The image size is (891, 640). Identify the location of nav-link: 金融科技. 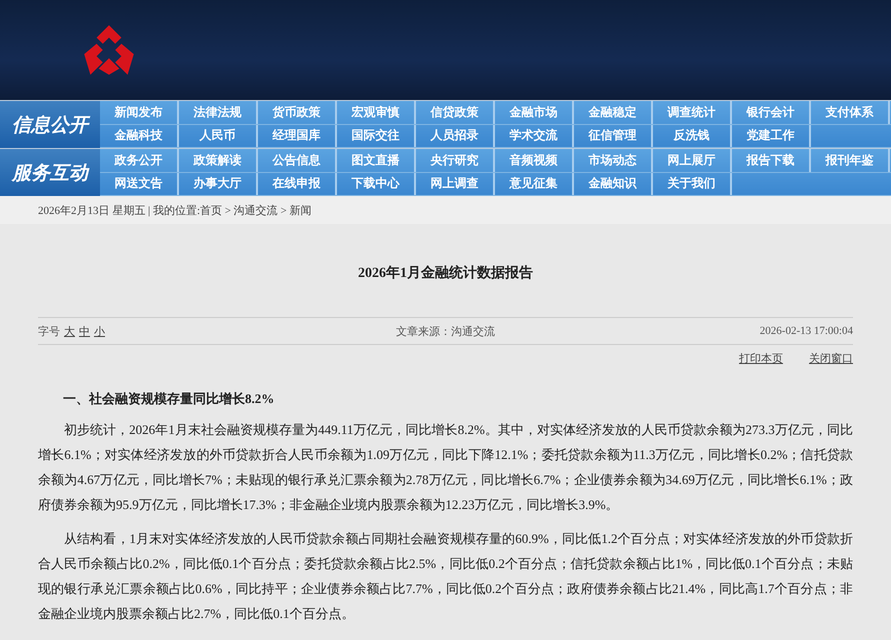
(139, 135).